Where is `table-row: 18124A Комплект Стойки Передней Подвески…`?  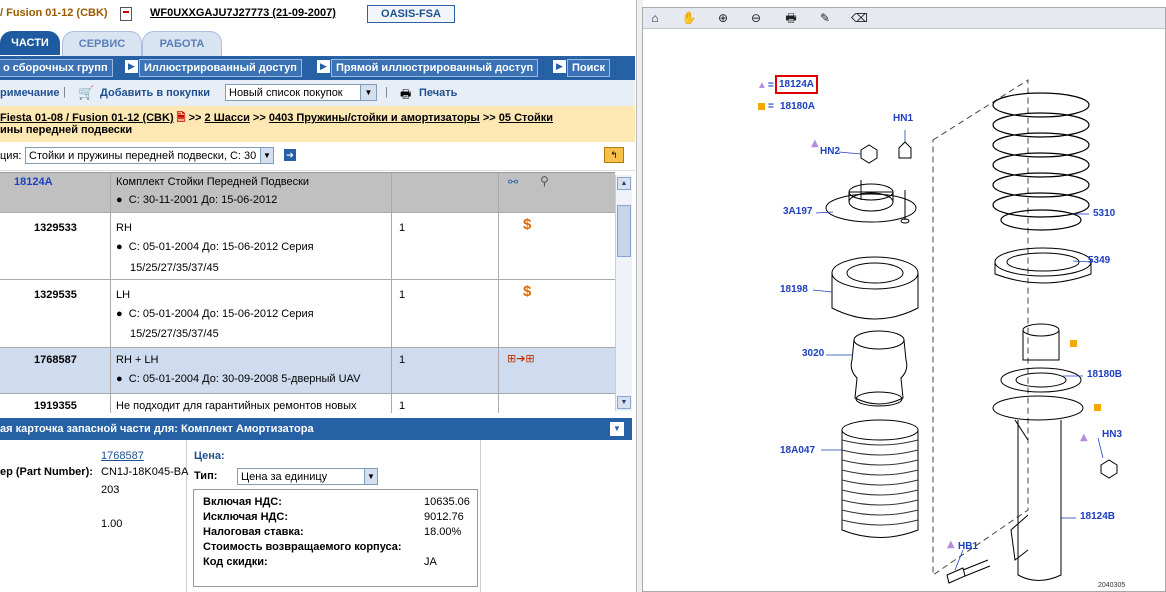
table-row: 18124A Комплект Стойки Передней Подвески… is located at coordinates (307, 193).